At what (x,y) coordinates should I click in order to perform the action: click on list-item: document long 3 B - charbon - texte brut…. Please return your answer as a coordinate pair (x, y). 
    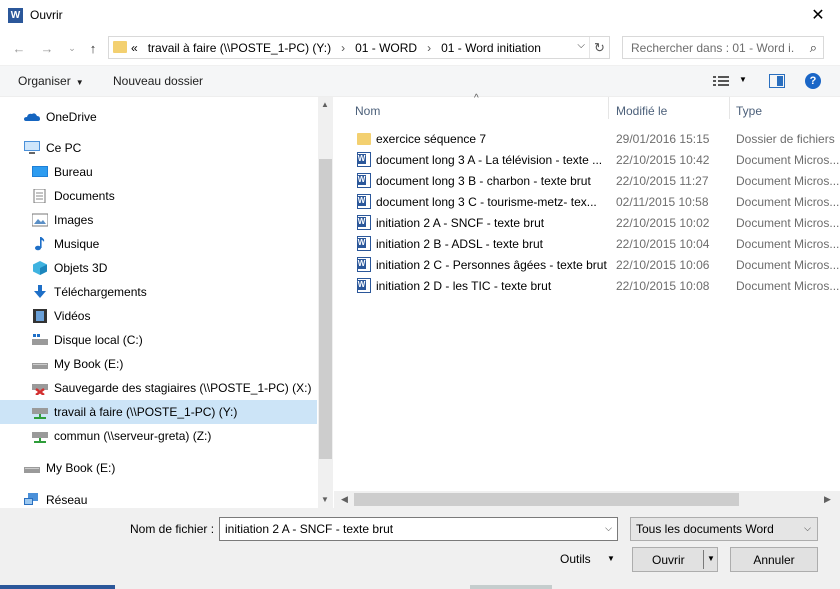
    Looking at the image, I should click on (597, 180).